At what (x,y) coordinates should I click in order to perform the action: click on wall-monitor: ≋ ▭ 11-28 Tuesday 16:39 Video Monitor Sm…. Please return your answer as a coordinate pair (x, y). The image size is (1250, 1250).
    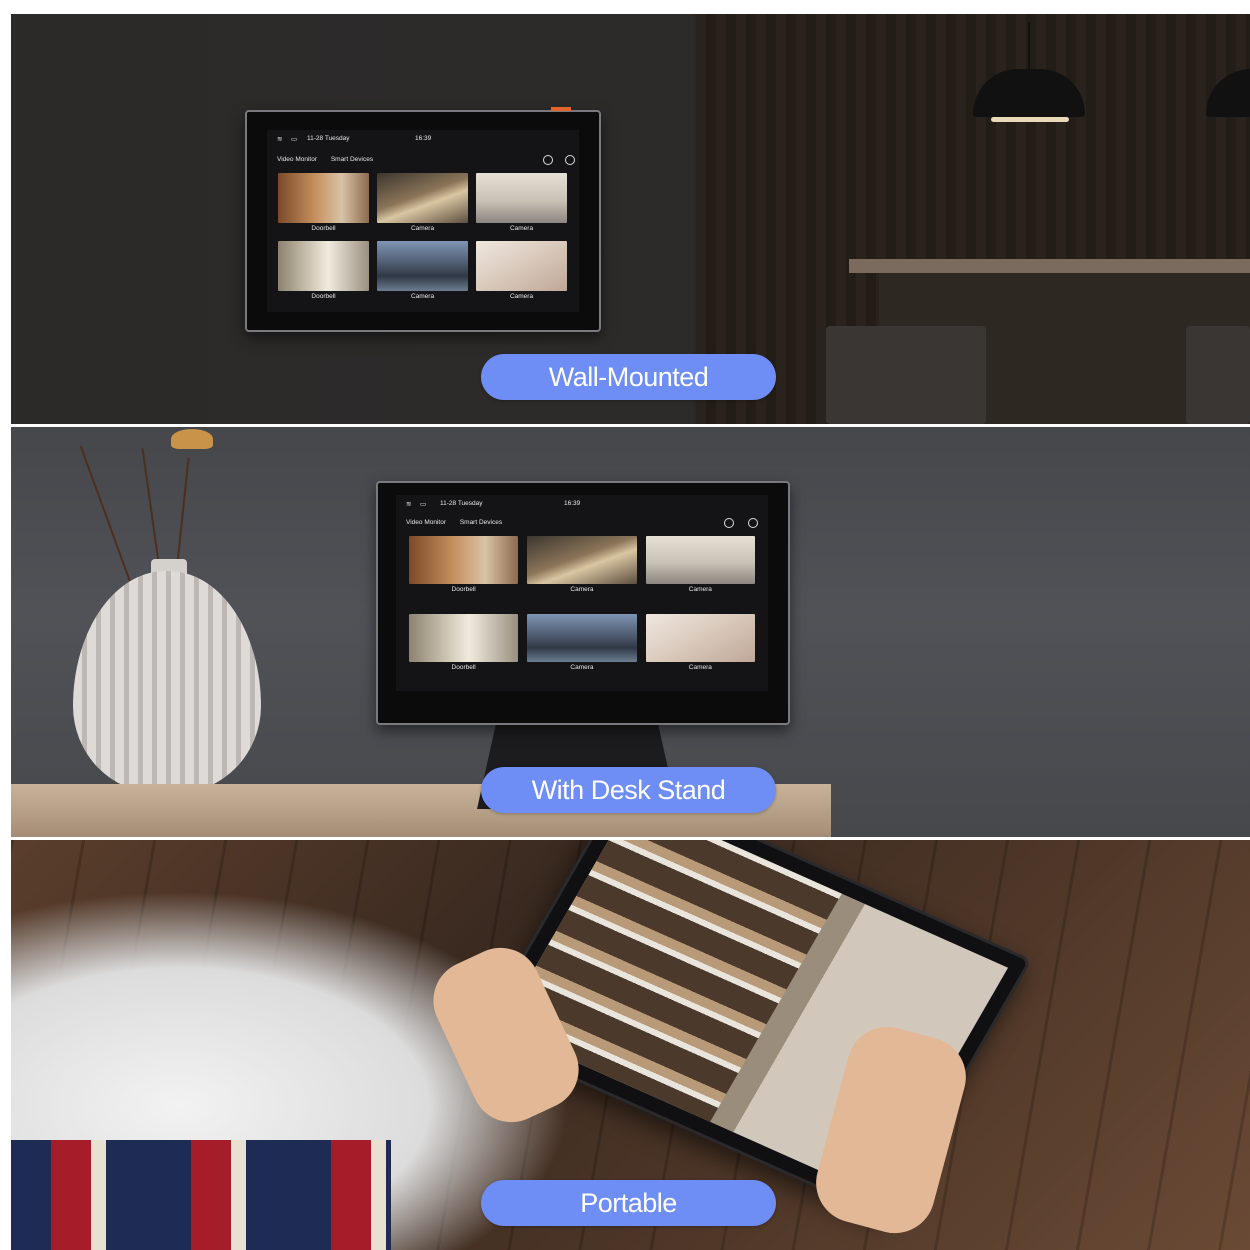
    Looking at the image, I should click on (423, 219).